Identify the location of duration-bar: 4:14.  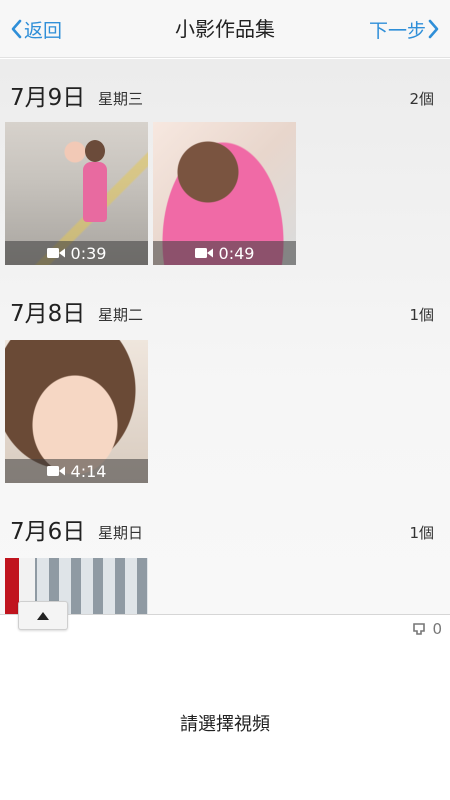
(76, 471).